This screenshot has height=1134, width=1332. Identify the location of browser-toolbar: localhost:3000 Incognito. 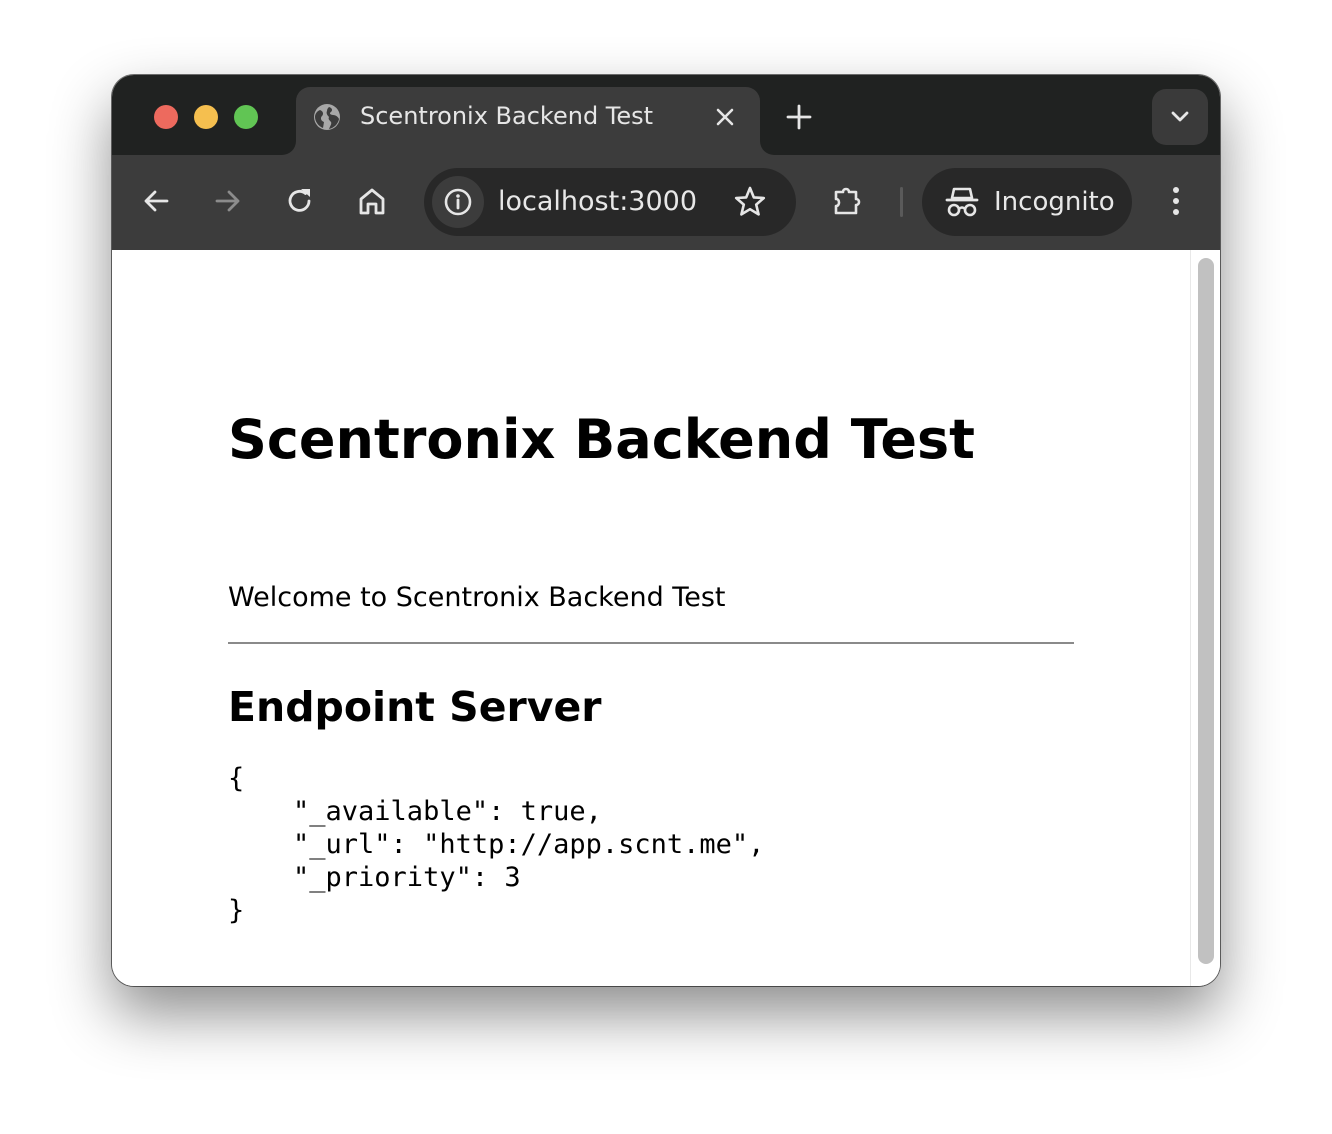
(666, 202).